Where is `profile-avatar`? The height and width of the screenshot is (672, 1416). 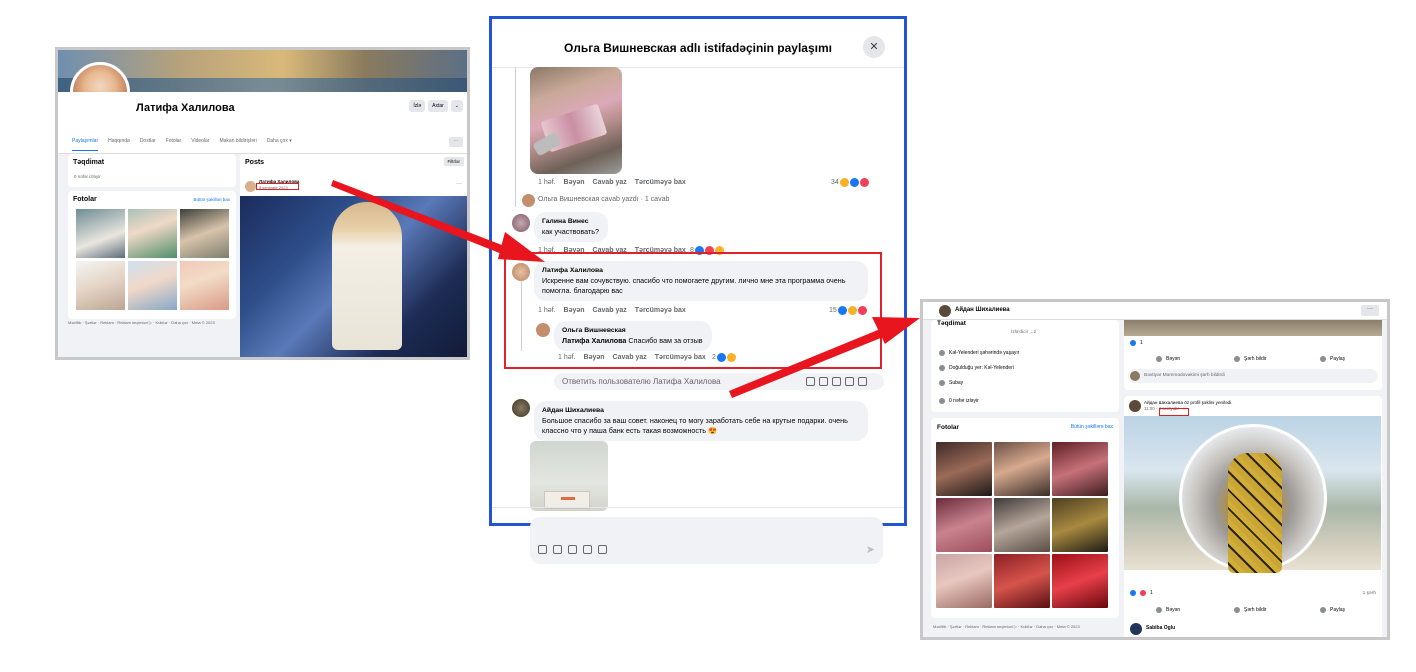 profile-avatar is located at coordinates (945, 311).